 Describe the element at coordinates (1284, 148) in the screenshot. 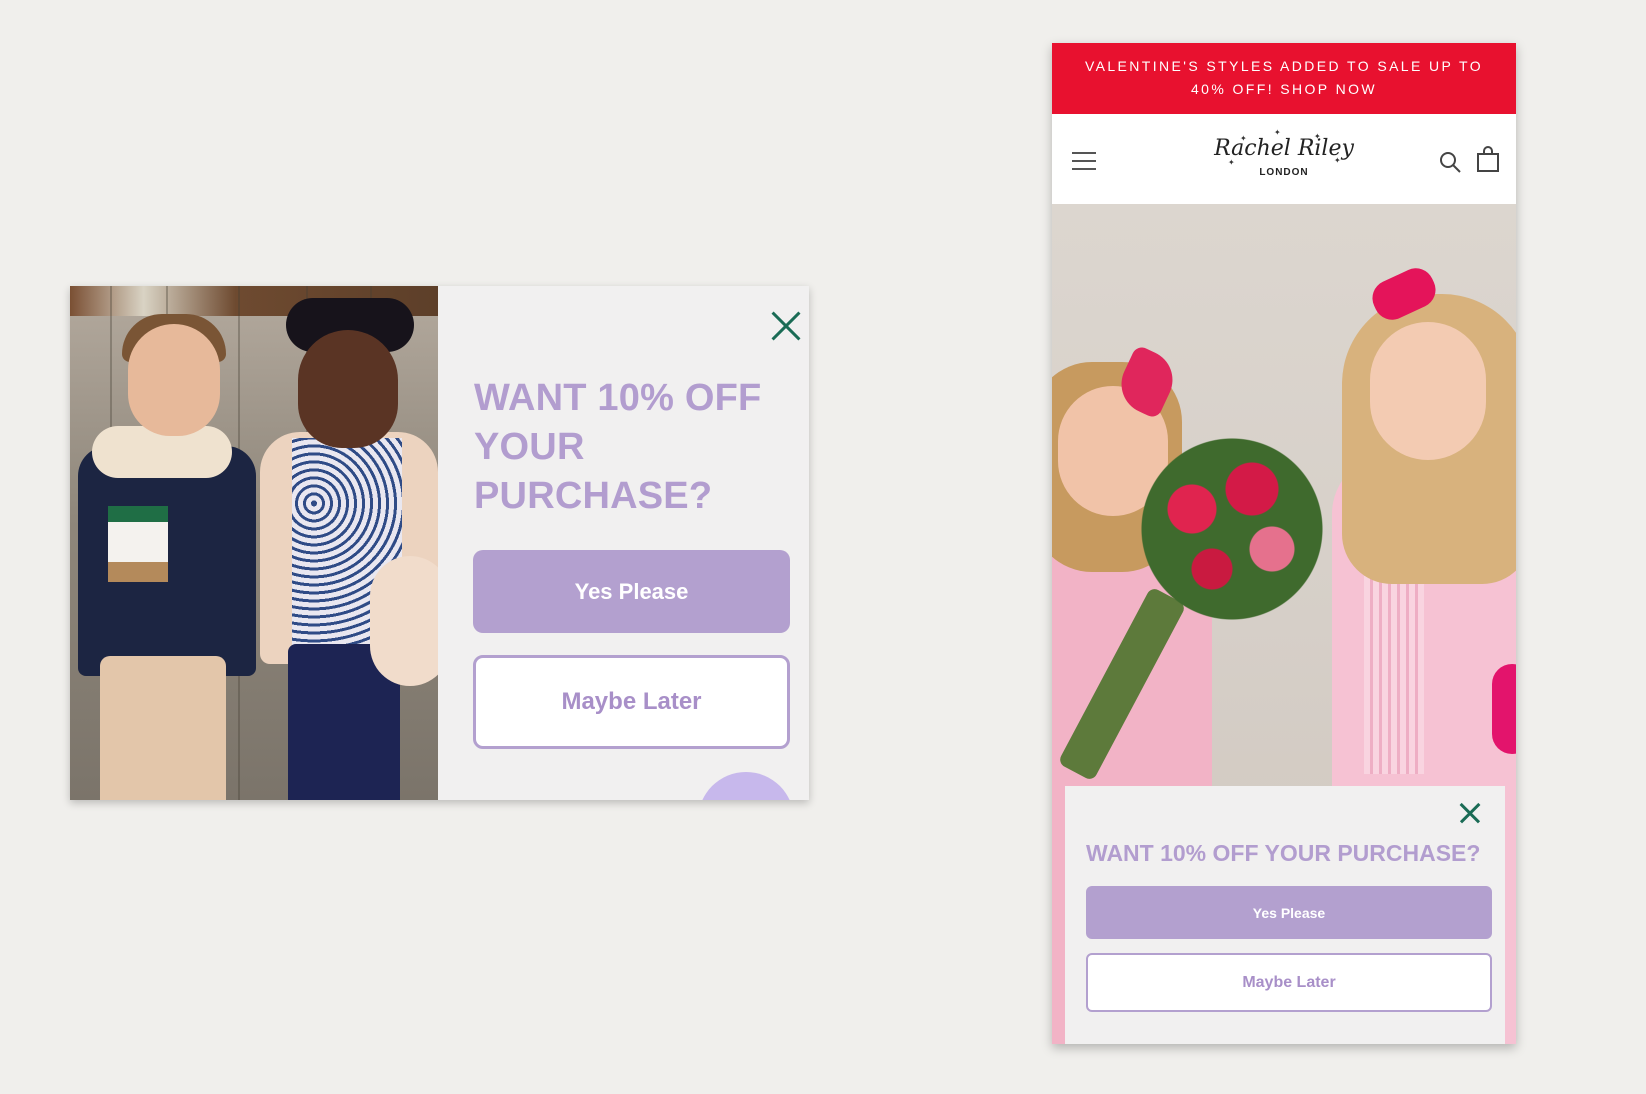

I see `logo-wordmark: Rachel Riley` at that location.